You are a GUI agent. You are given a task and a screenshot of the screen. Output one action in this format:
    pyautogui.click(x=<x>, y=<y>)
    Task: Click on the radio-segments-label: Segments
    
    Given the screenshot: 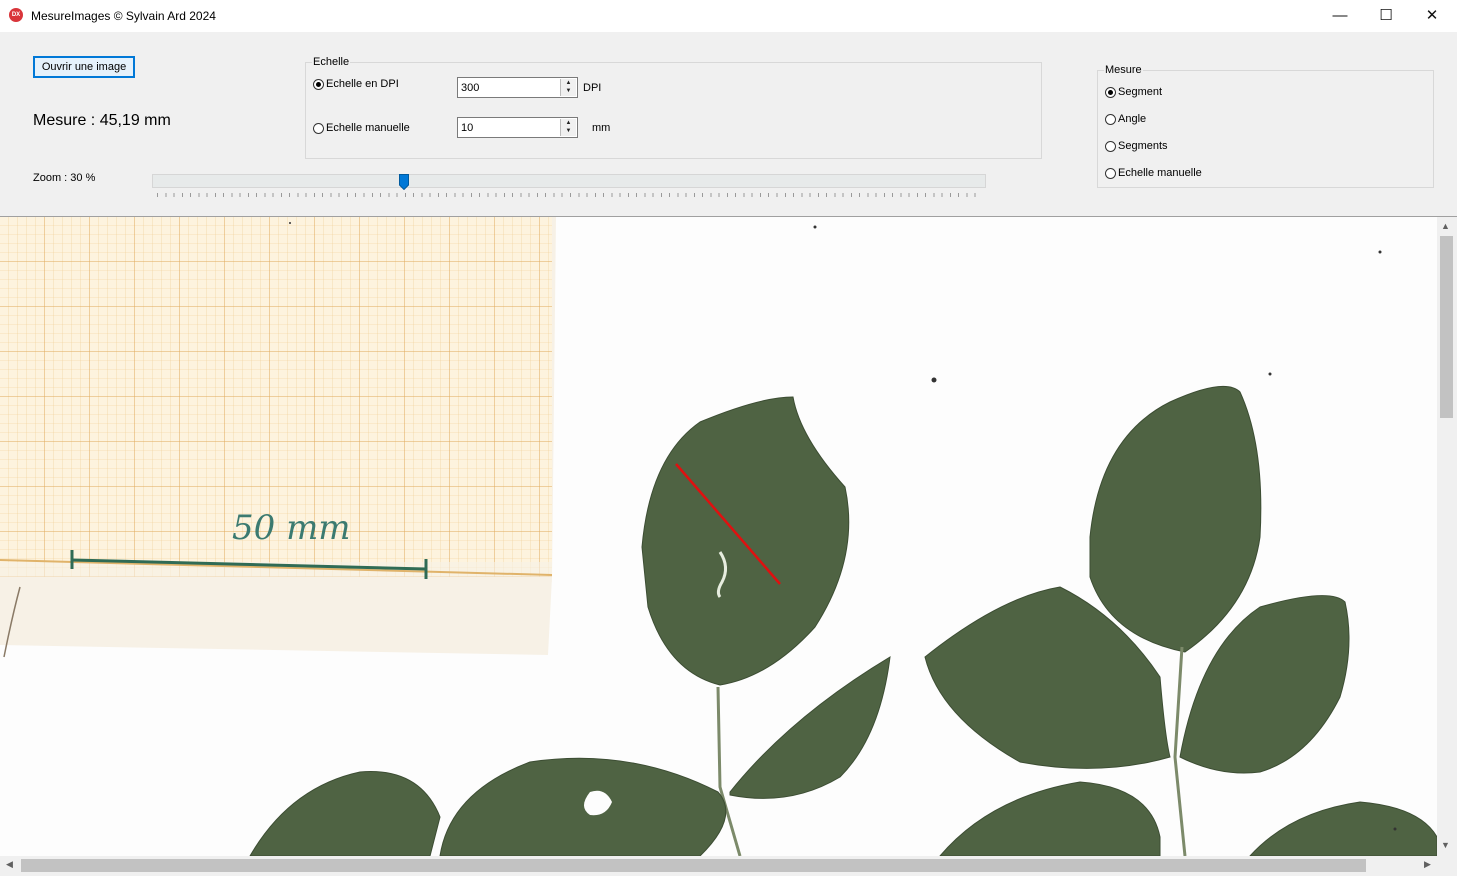 What is the action you would take?
    pyautogui.click(x=1143, y=146)
    